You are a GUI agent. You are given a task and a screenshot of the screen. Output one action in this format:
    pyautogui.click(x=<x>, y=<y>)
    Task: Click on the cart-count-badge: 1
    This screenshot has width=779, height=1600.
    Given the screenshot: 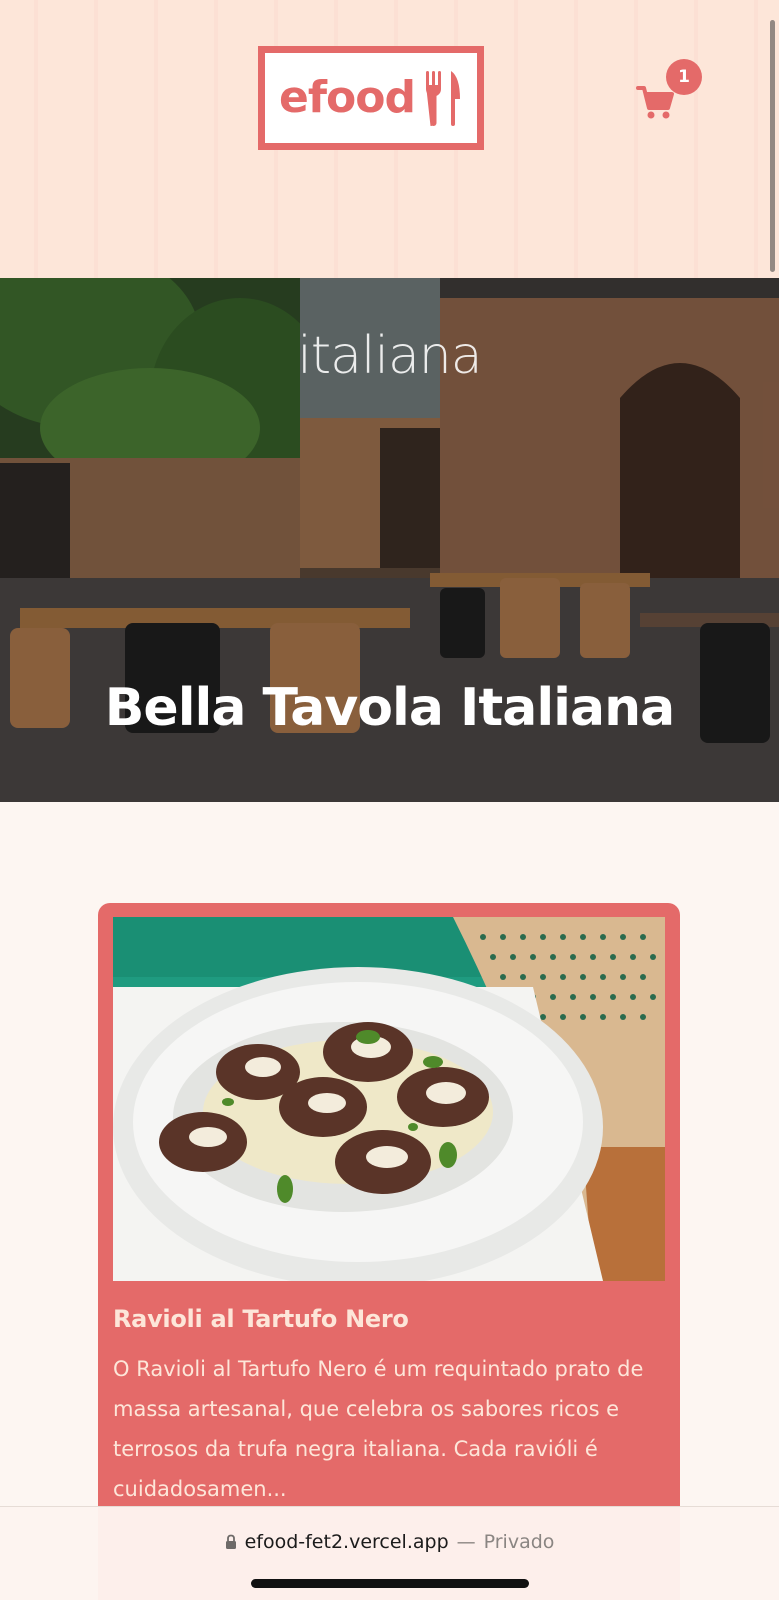 What is the action you would take?
    pyautogui.click(x=684, y=77)
    